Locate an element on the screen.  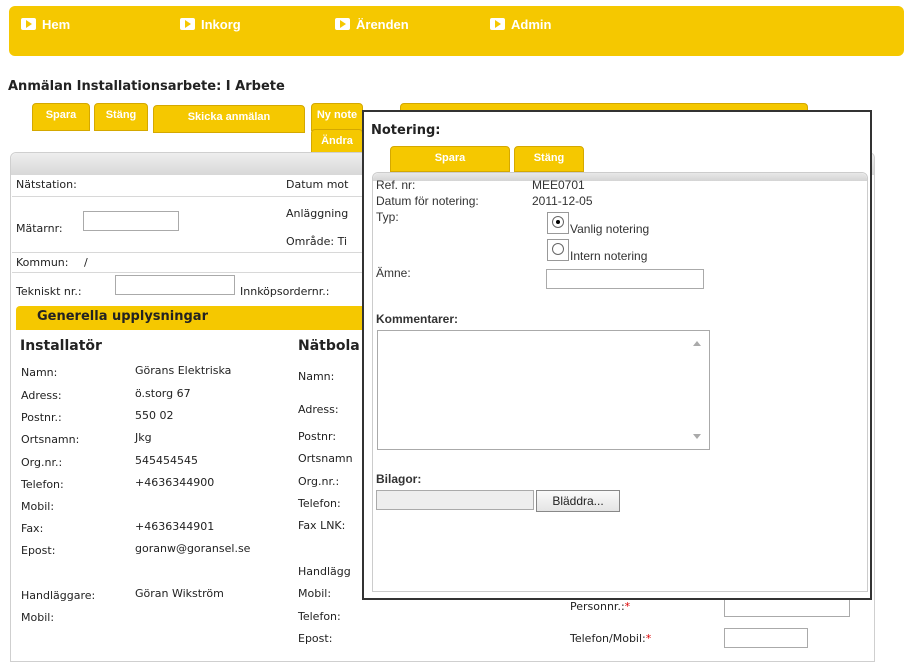
nav-item-arenden: Ärenden is located at coordinates (372, 24).